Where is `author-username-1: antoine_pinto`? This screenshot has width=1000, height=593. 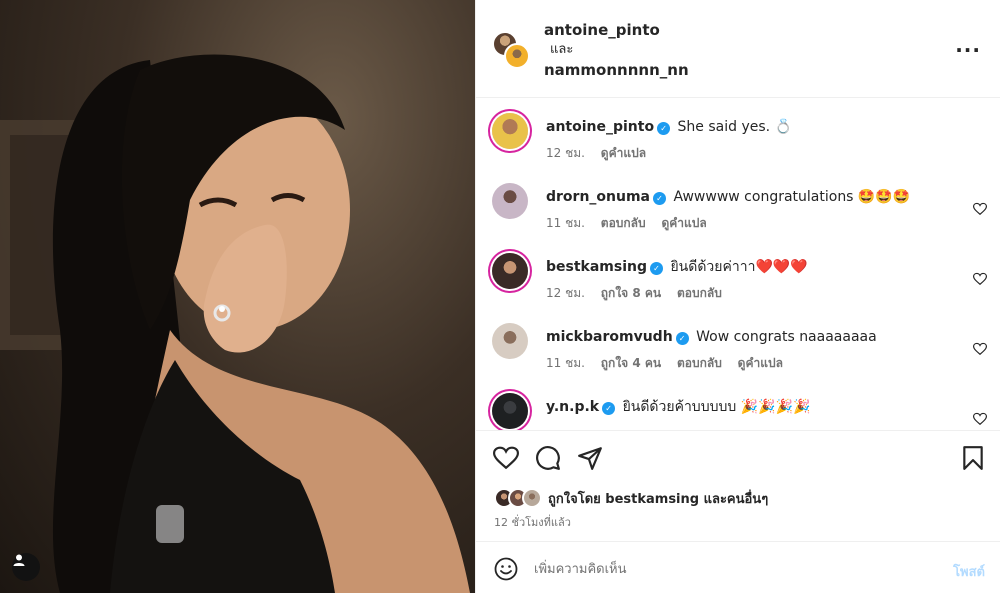 author-username-1: antoine_pinto is located at coordinates (616, 30).